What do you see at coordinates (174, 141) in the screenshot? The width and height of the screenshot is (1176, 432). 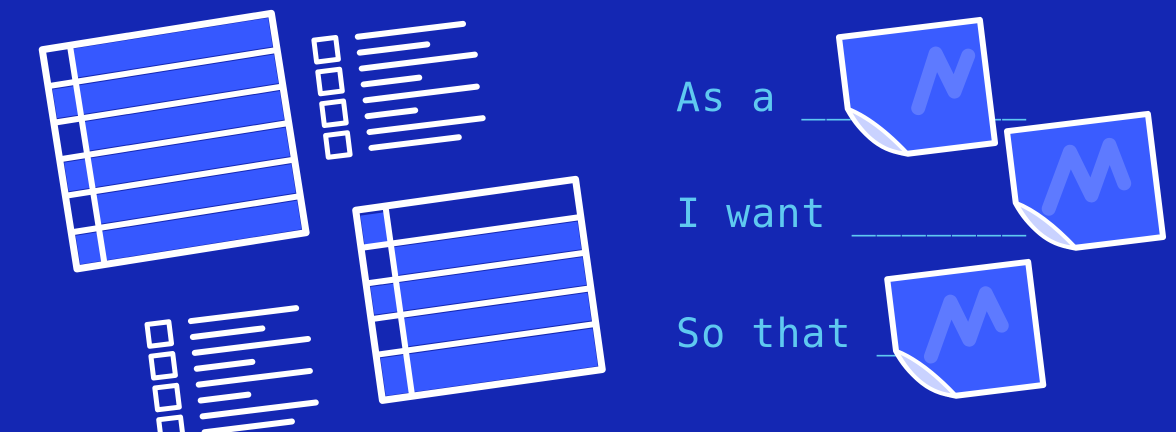 I see `table-doodle-left` at bounding box center [174, 141].